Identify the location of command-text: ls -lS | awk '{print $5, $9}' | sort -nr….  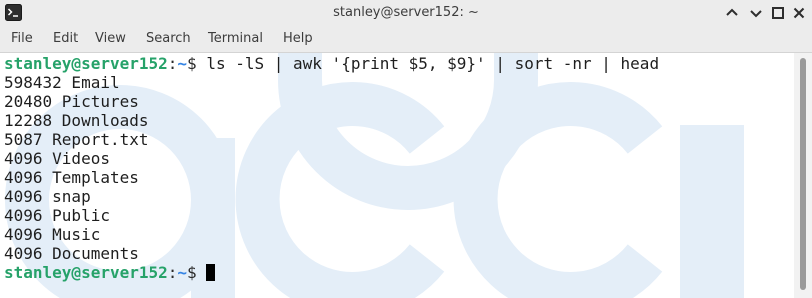
(433, 63).